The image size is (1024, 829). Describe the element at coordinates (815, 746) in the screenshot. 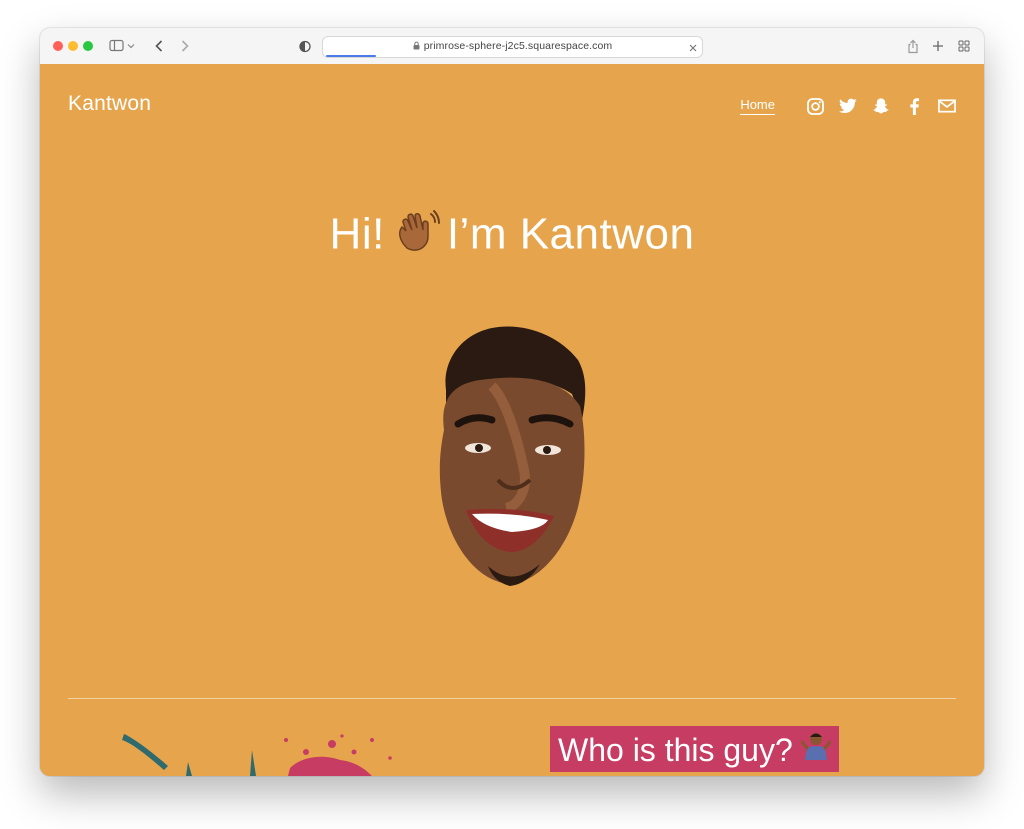

I see `shrugging-person-icon` at that location.